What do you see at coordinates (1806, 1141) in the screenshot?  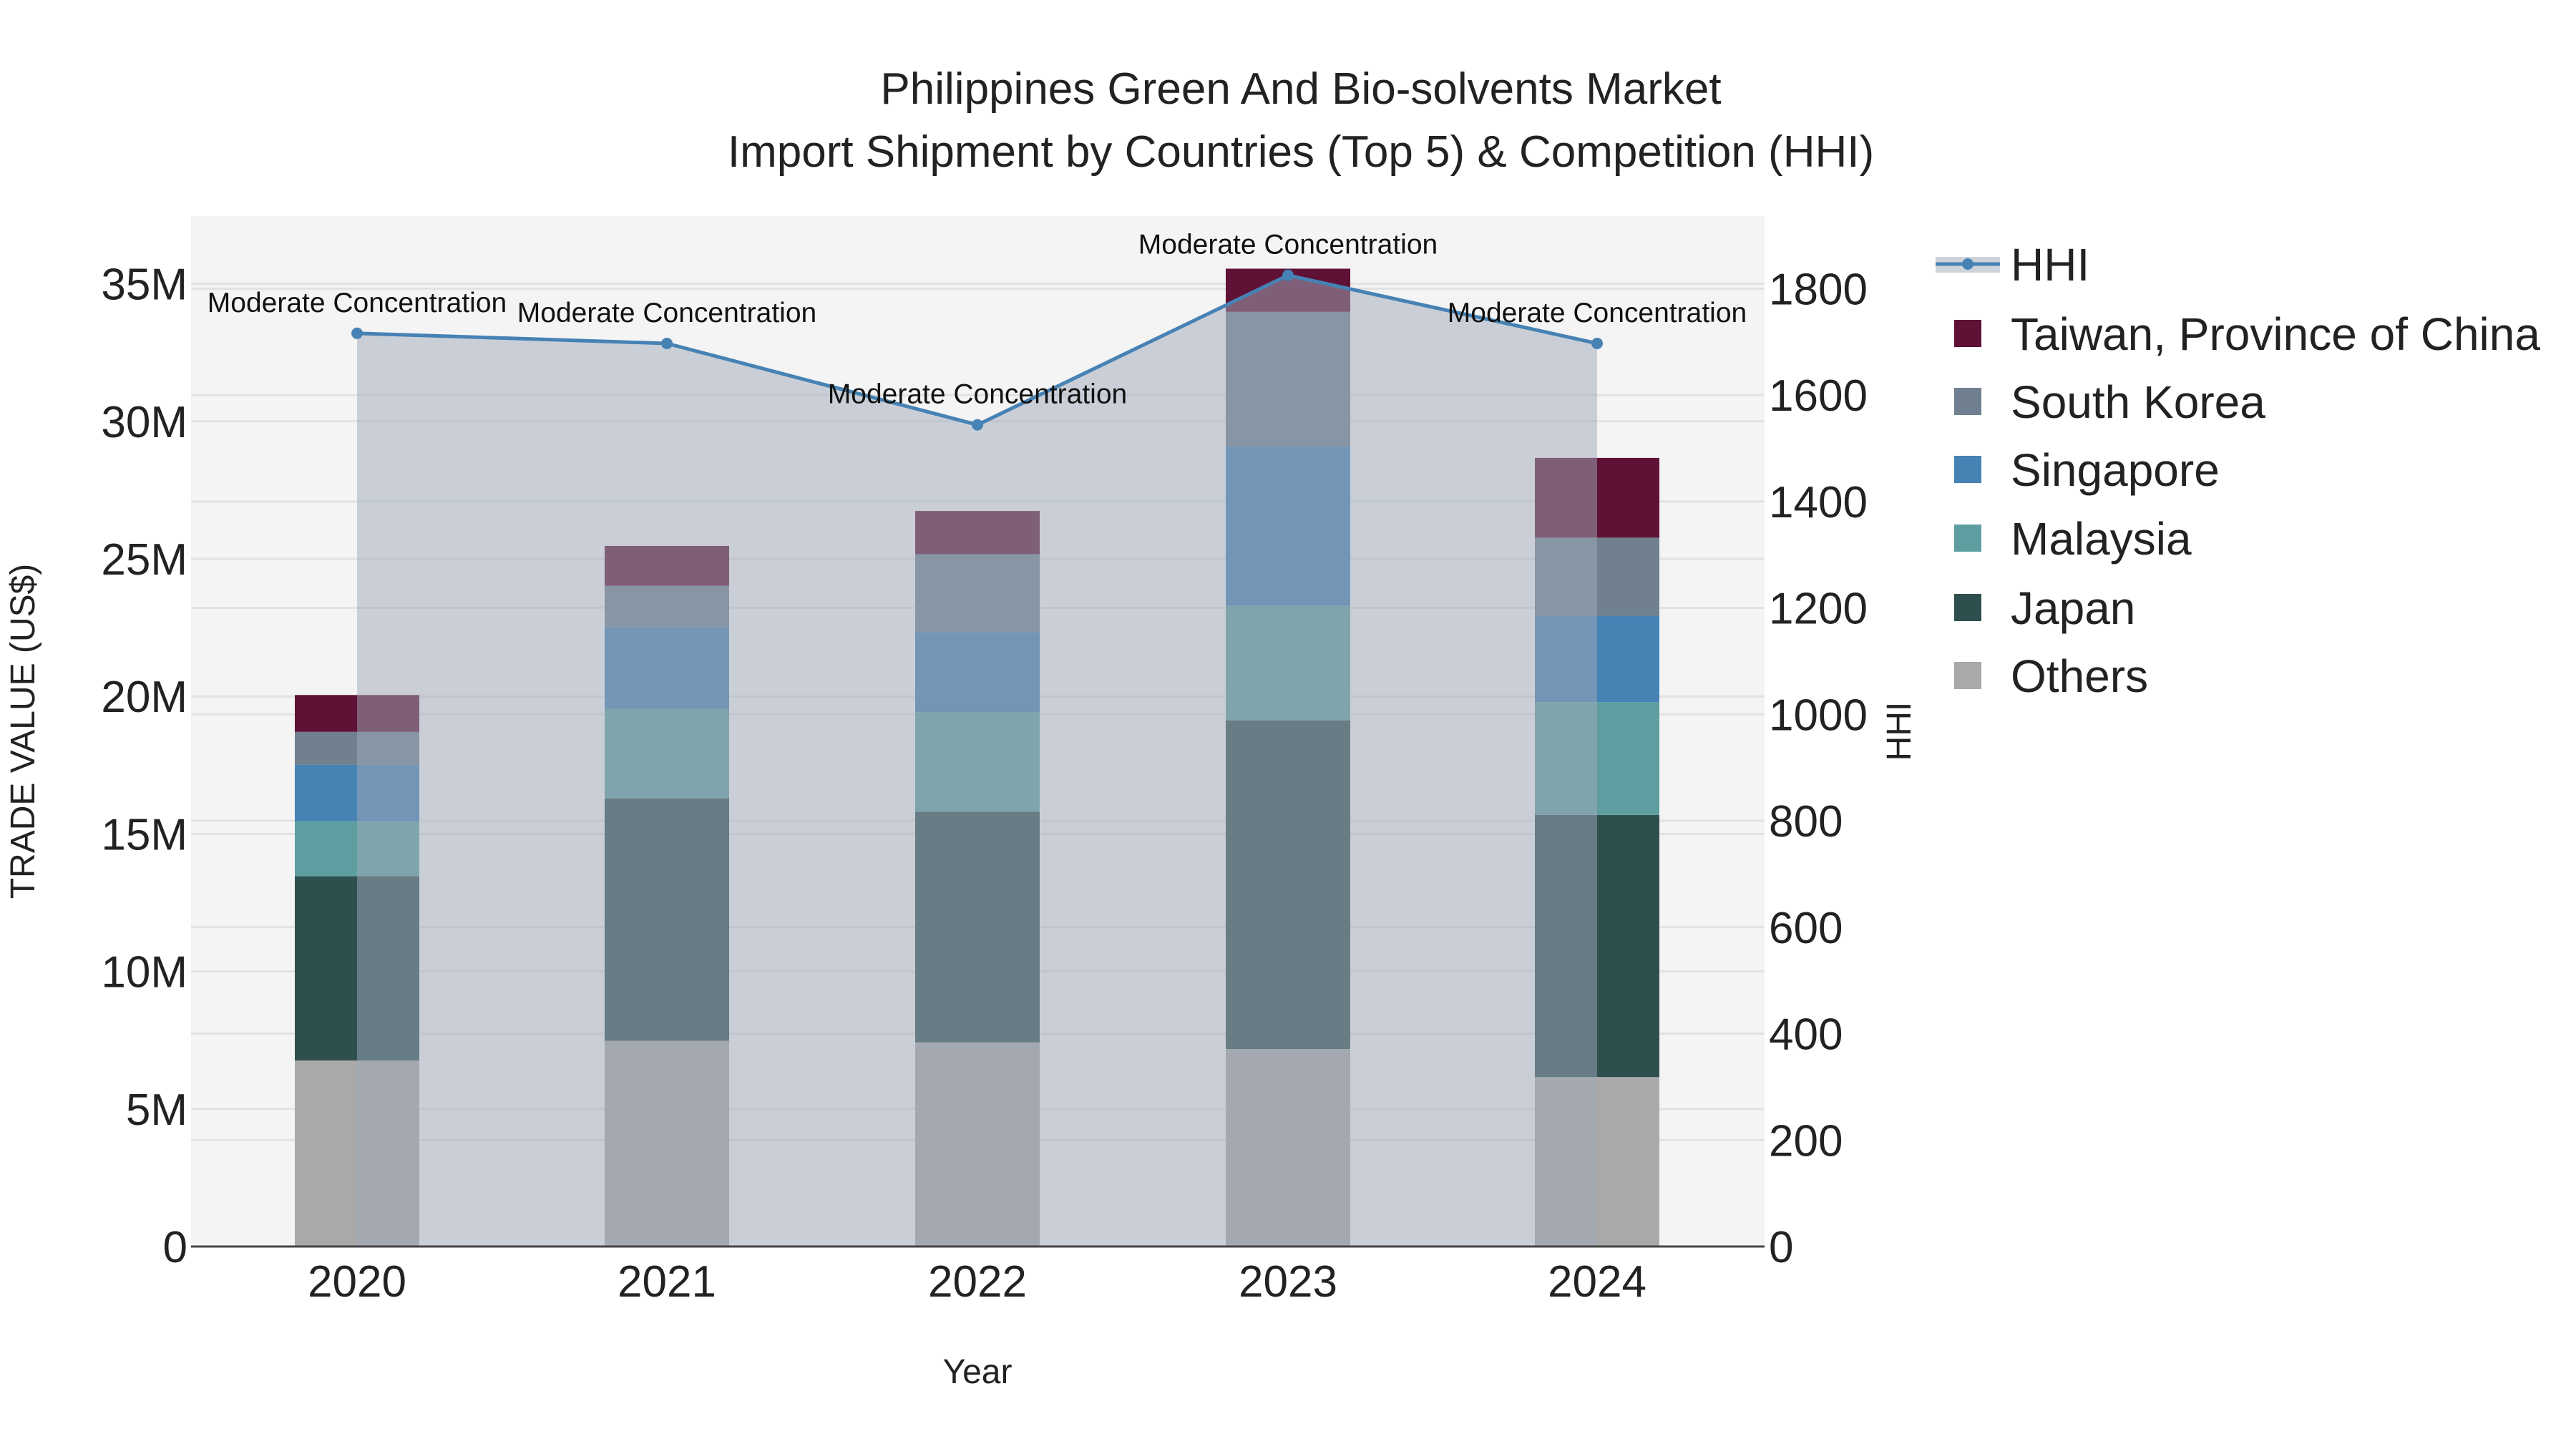 I see `y2-tick-label: 200` at bounding box center [1806, 1141].